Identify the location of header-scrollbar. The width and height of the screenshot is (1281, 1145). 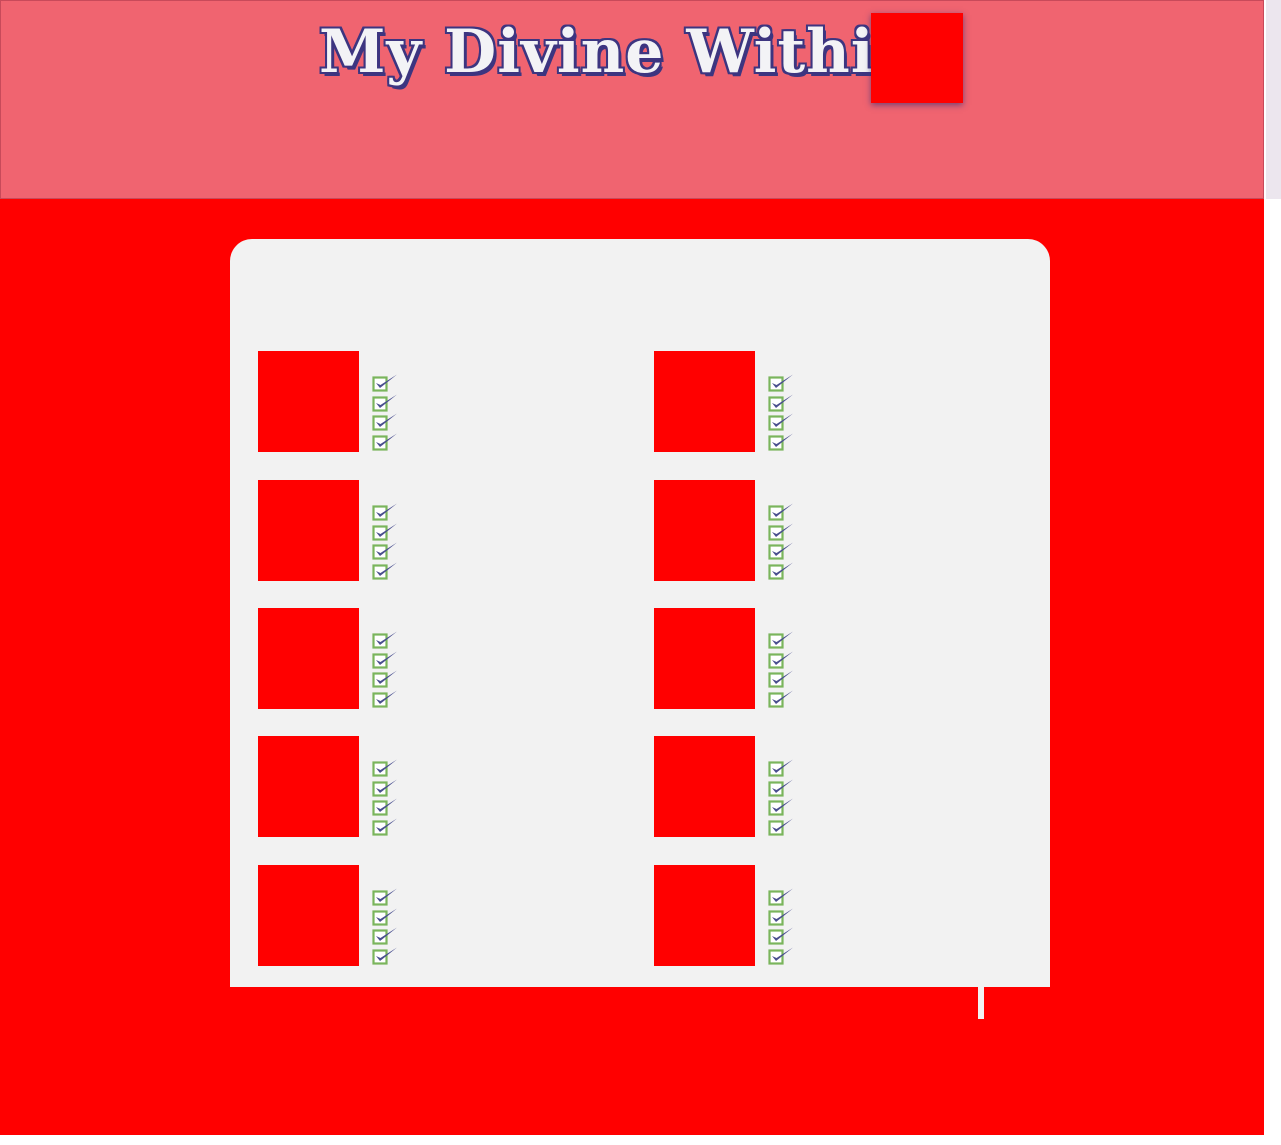
(1273, 99).